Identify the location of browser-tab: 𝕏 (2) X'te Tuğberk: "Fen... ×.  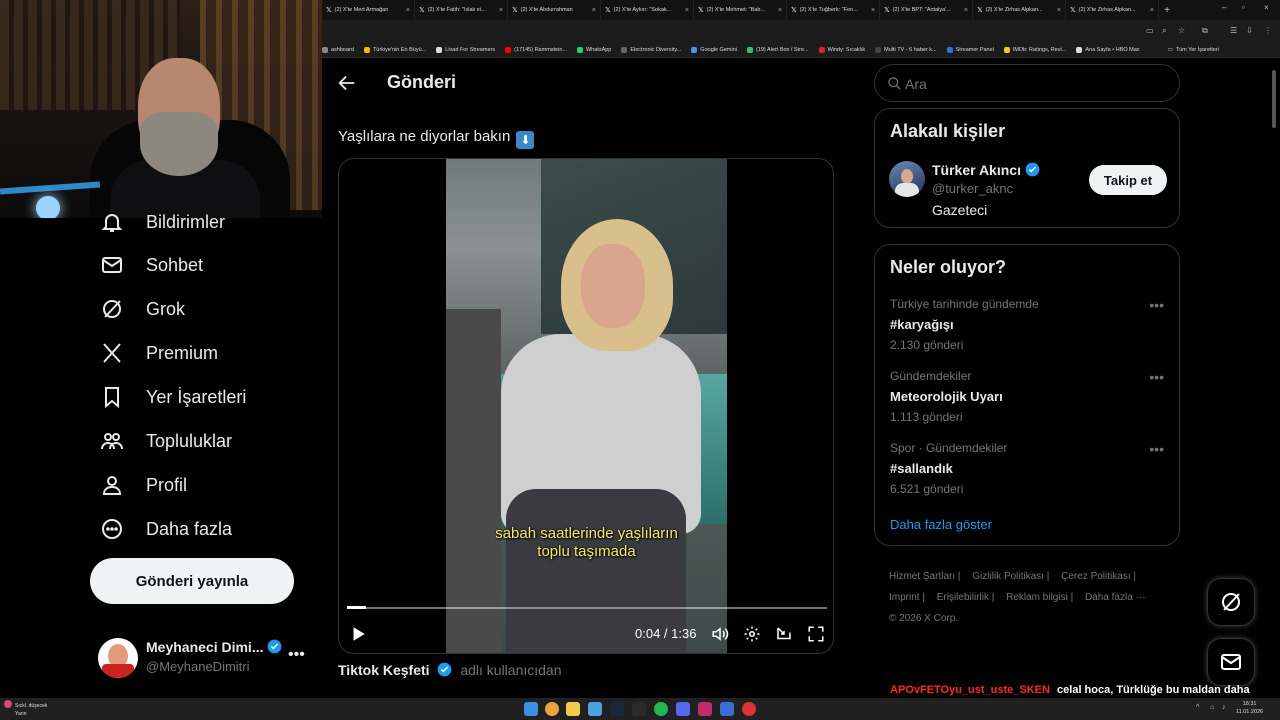
(833, 10).